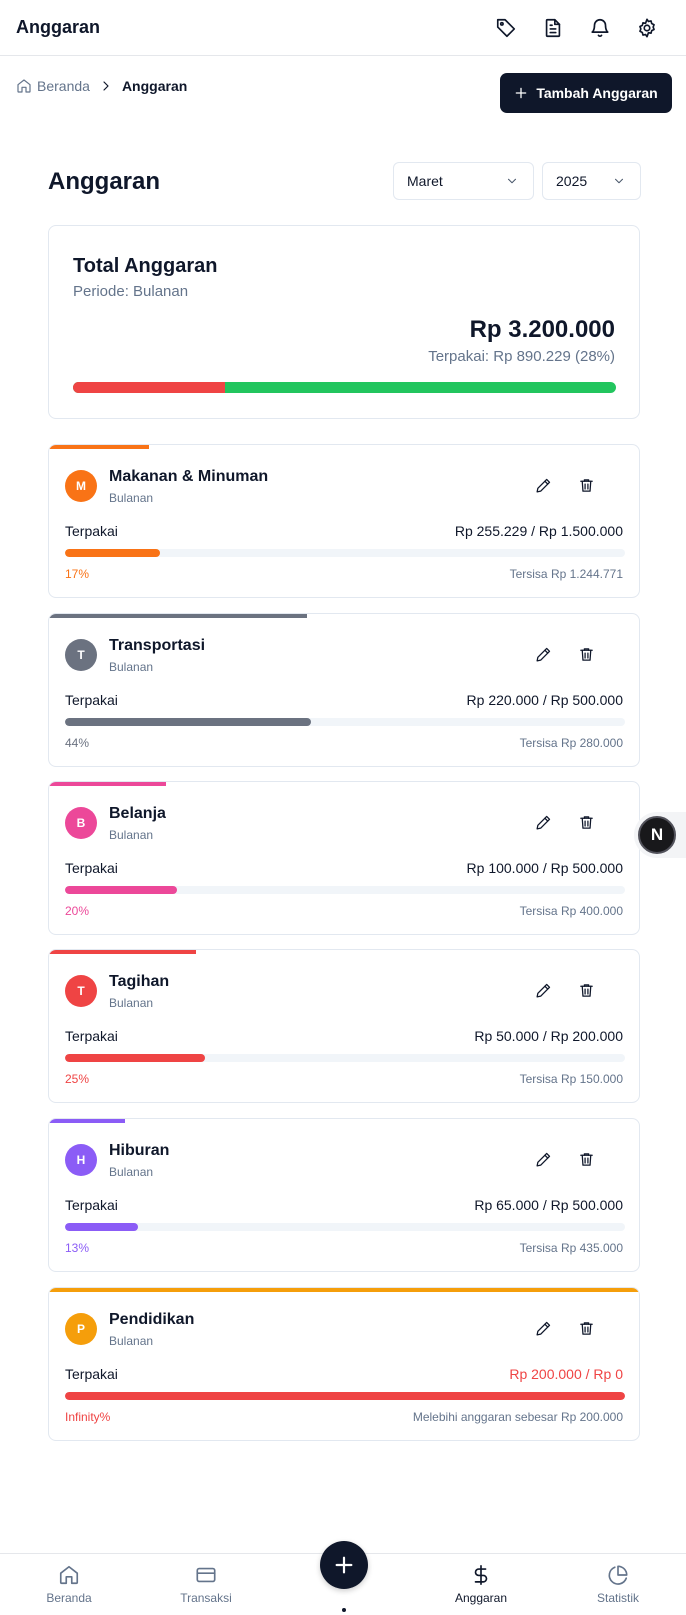 The width and height of the screenshot is (686, 1615). I want to click on credit-card-icon, so click(206, 1575).